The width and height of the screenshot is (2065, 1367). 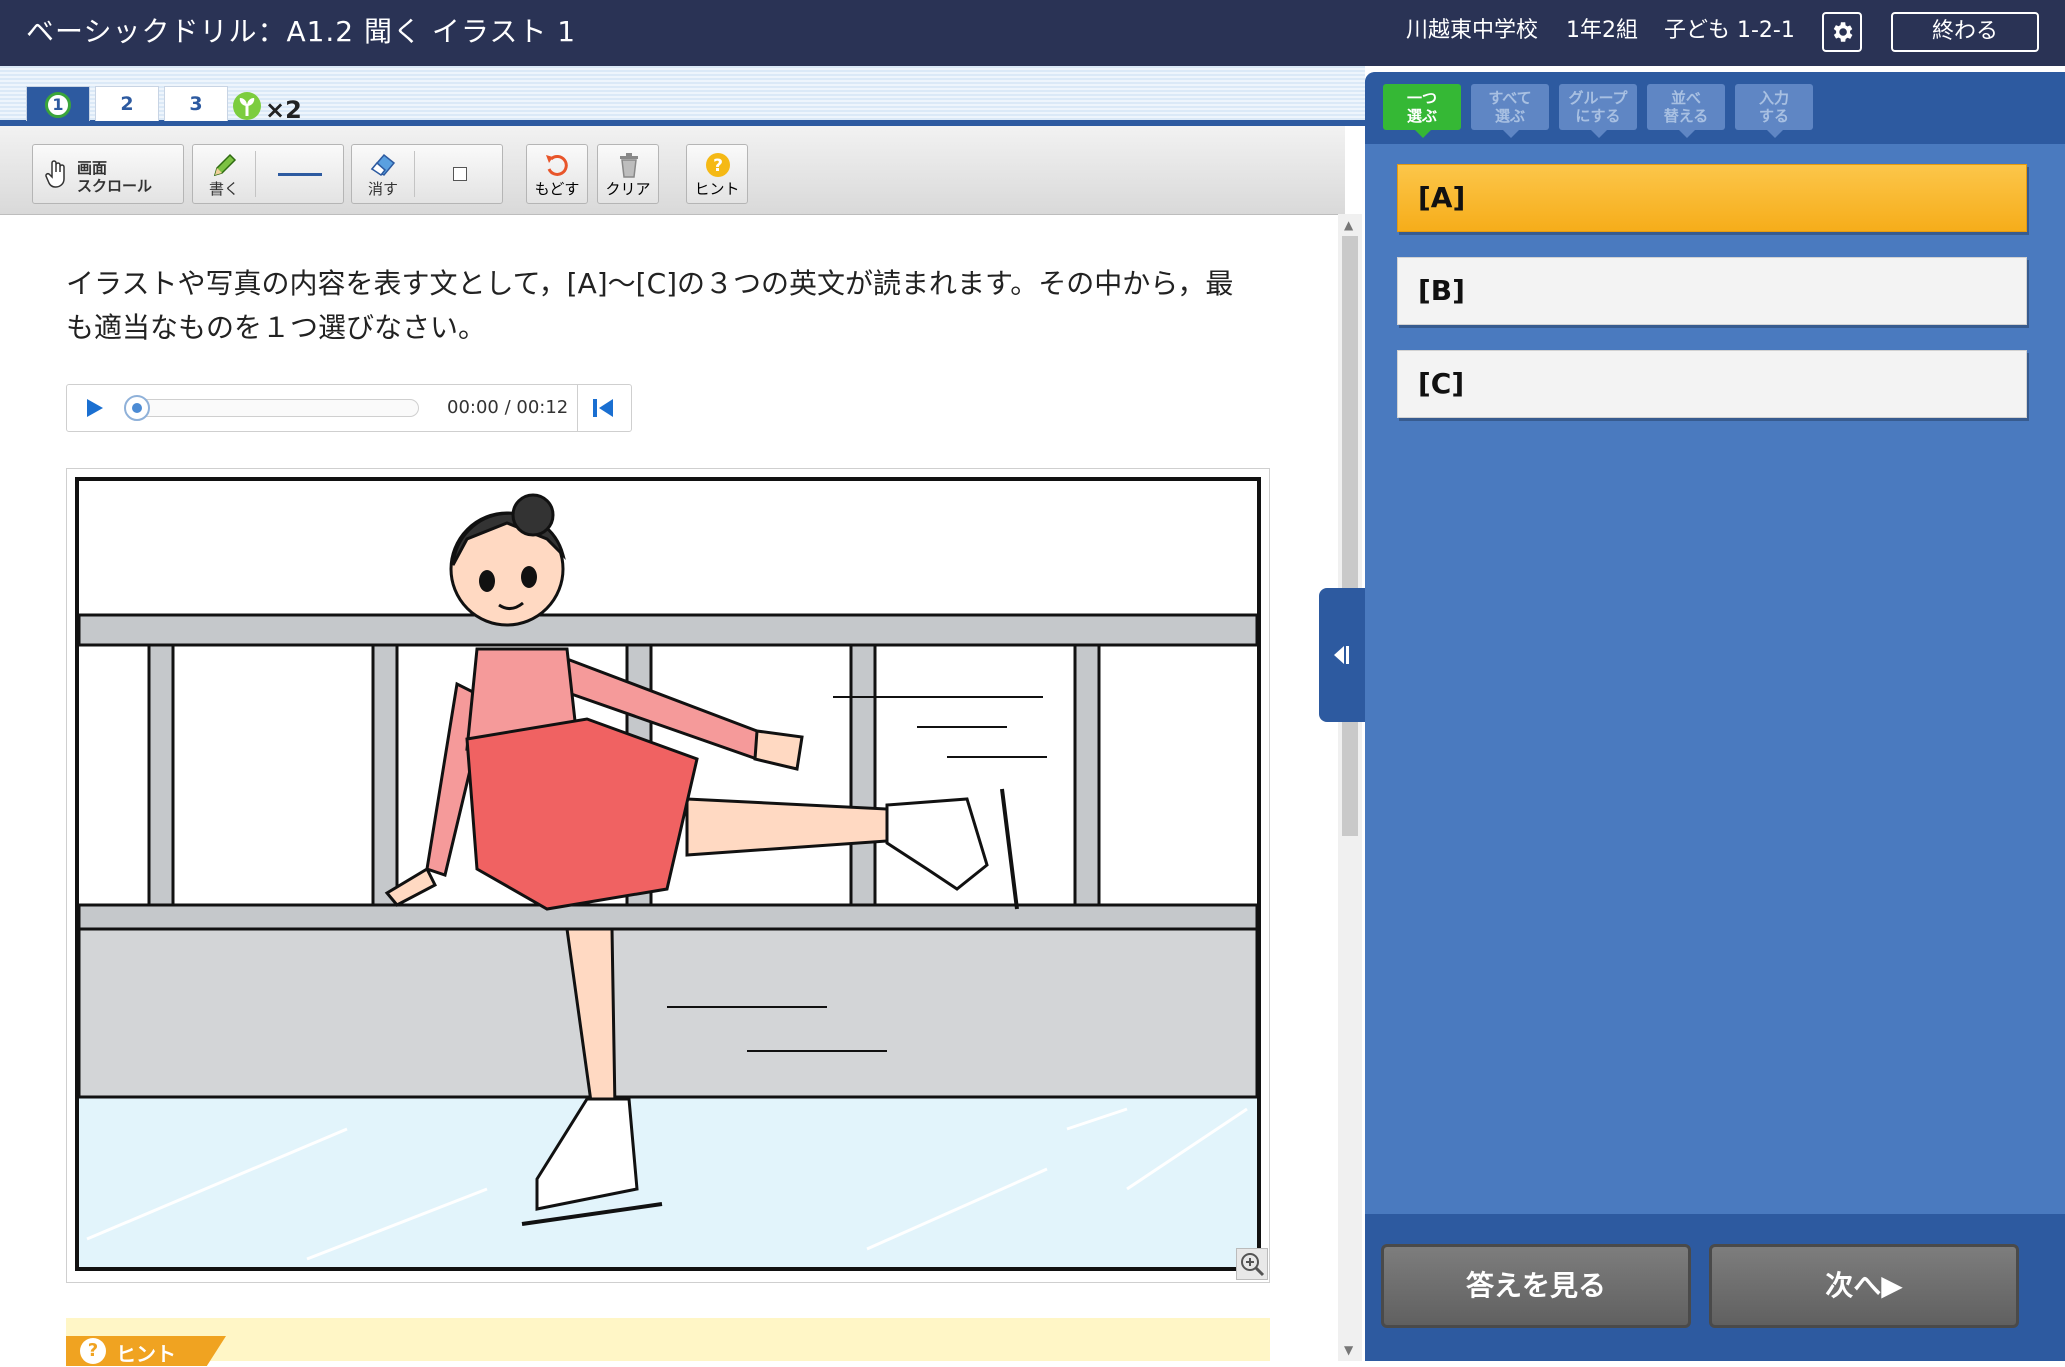 I want to click on undo-button: もどす, so click(x=557, y=174).